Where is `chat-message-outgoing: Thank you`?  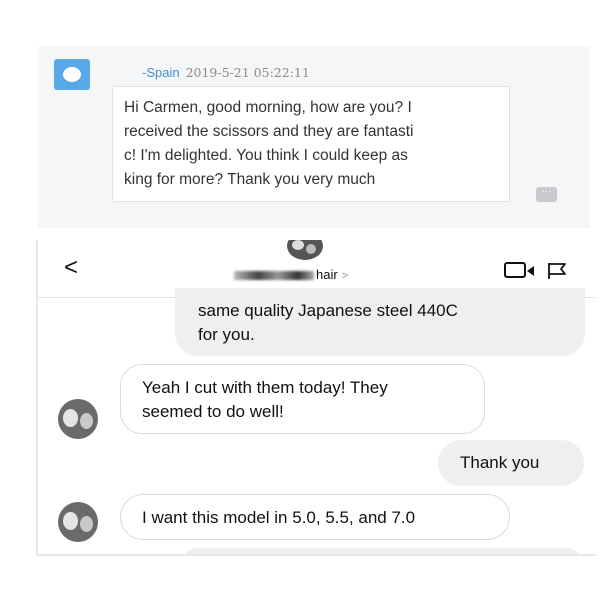
chat-message-outgoing: Thank you is located at coordinates (511, 463).